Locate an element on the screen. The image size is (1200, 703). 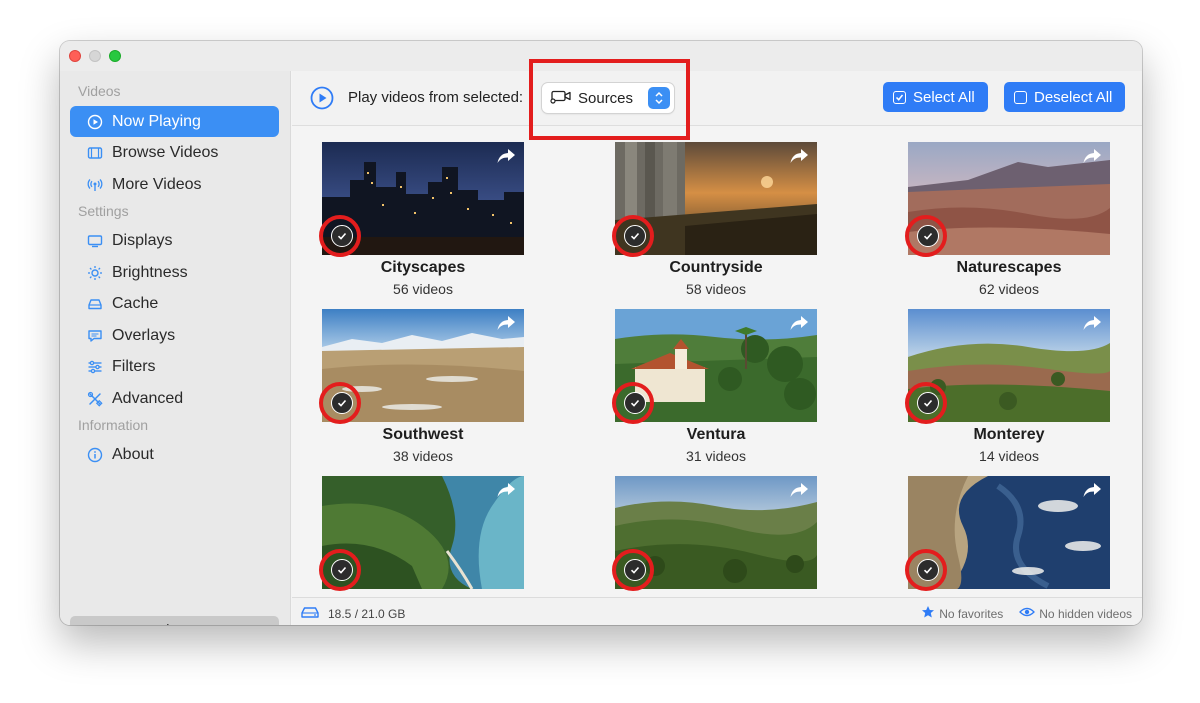
star-icon is located at coordinates (928, 613).